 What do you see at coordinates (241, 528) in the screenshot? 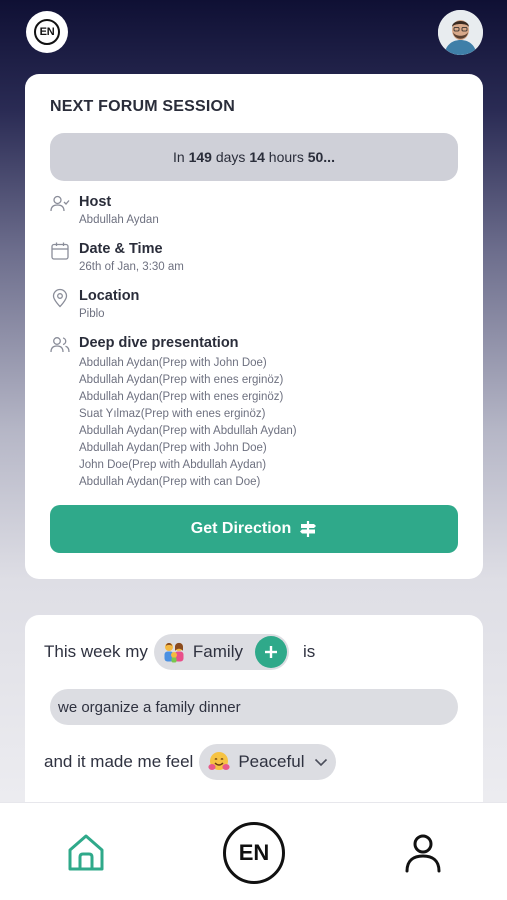
I see `get-direction-label: Get Direction` at bounding box center [241, 528].